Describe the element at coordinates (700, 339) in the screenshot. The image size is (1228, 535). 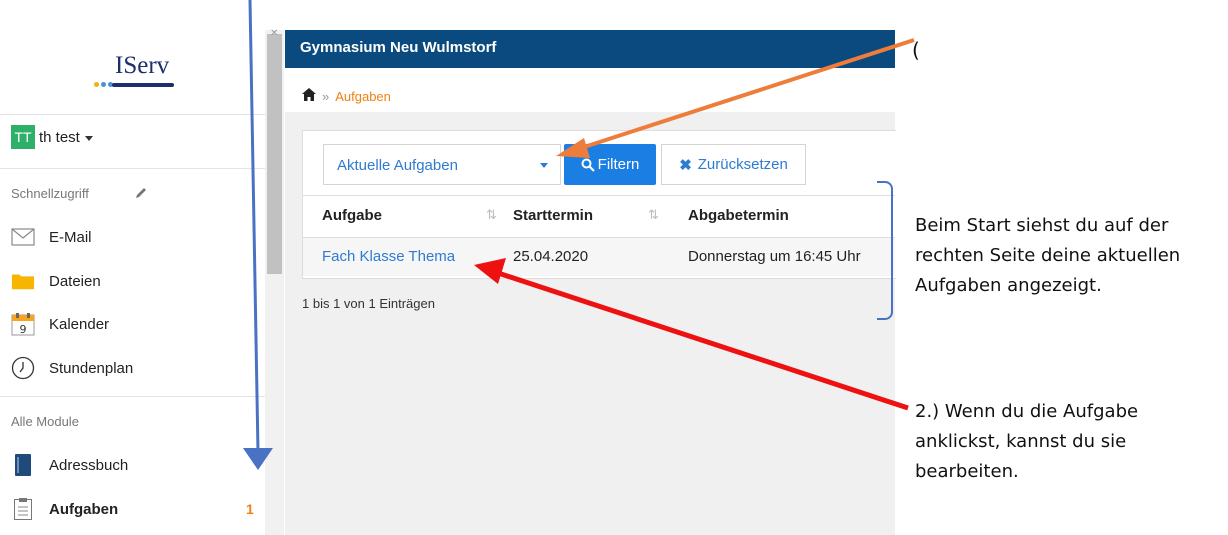
I see `red-arrow-line` at that location.